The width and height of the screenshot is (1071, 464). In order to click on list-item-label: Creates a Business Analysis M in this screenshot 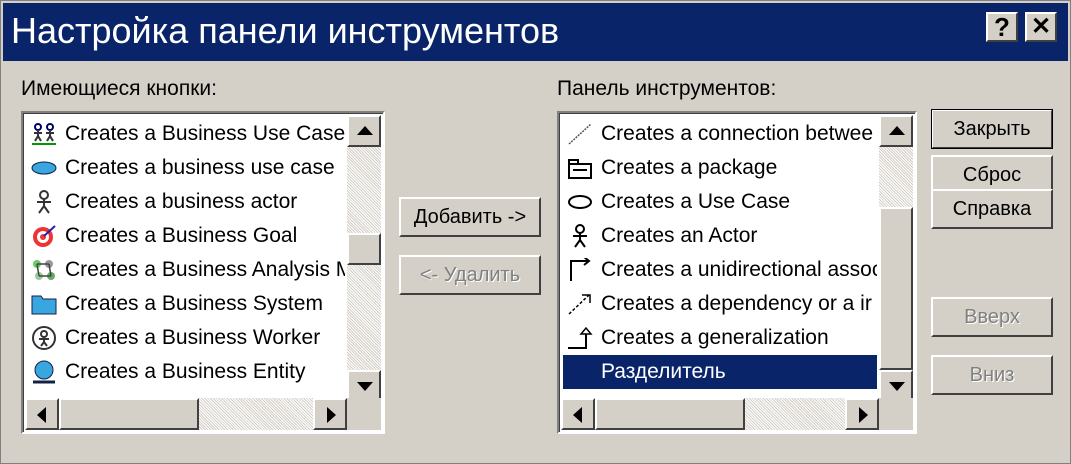, I will do `click(205, 269)`.